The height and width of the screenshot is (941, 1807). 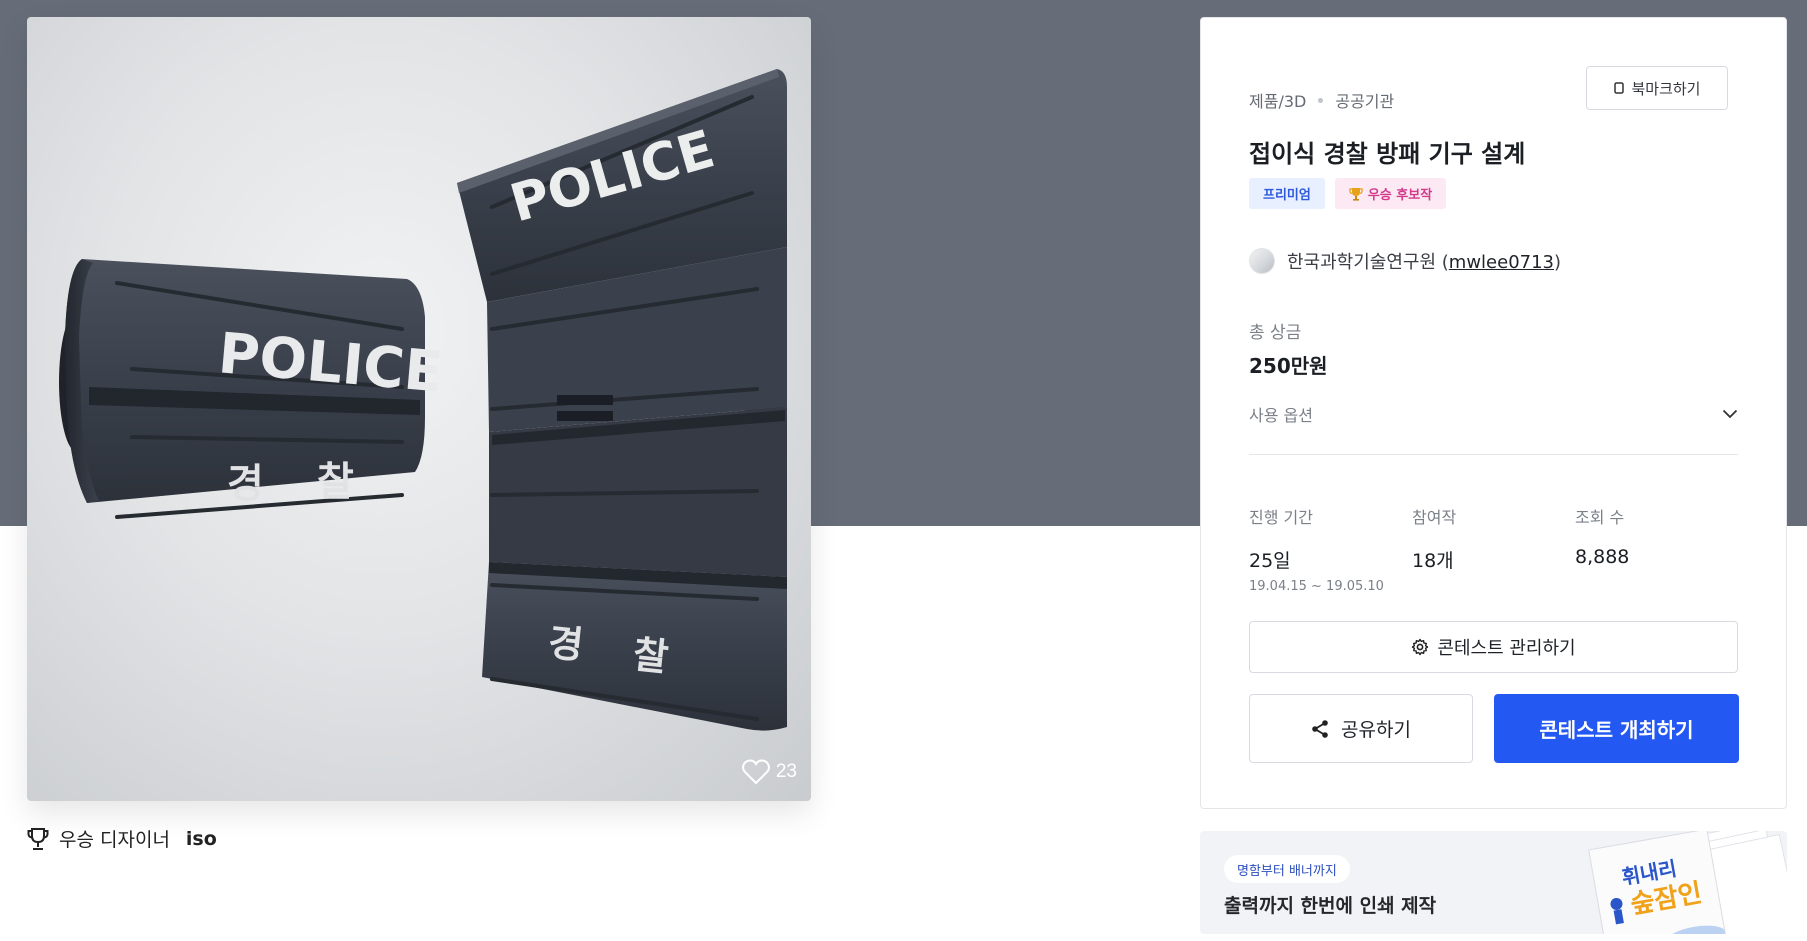 I want to click on unfolded-shield: POLICE 경 찰, so click(x=622, y=400).